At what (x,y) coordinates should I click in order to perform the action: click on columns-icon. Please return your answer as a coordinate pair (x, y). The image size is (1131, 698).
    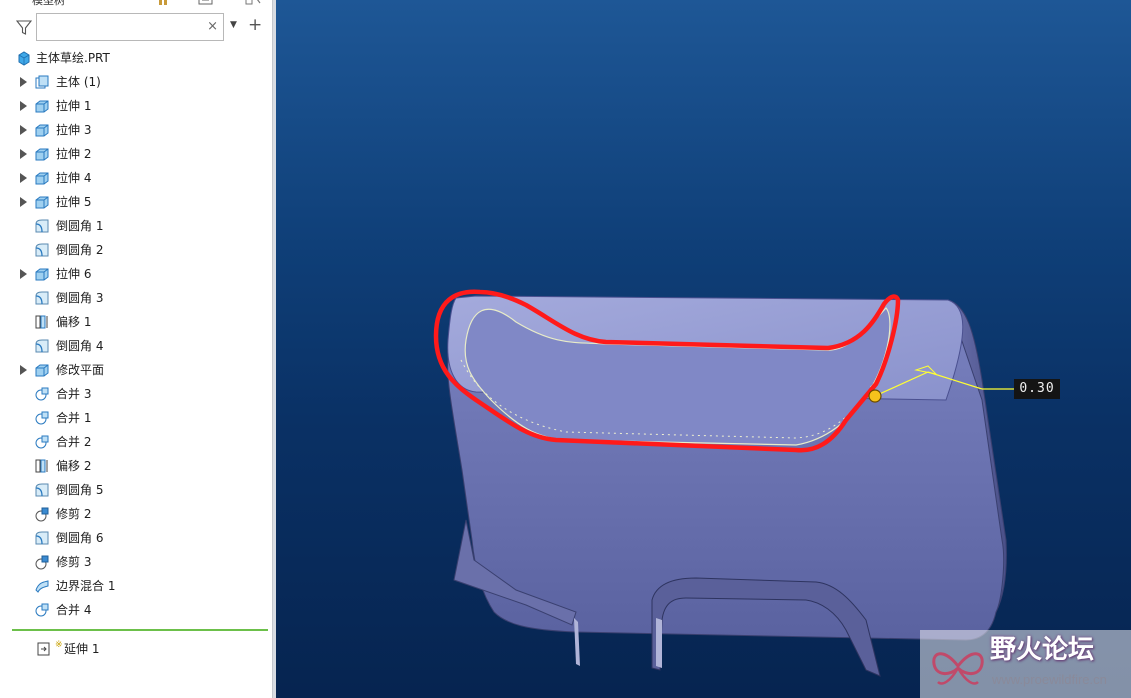
    Looking at the image, I should click on (165, 5).